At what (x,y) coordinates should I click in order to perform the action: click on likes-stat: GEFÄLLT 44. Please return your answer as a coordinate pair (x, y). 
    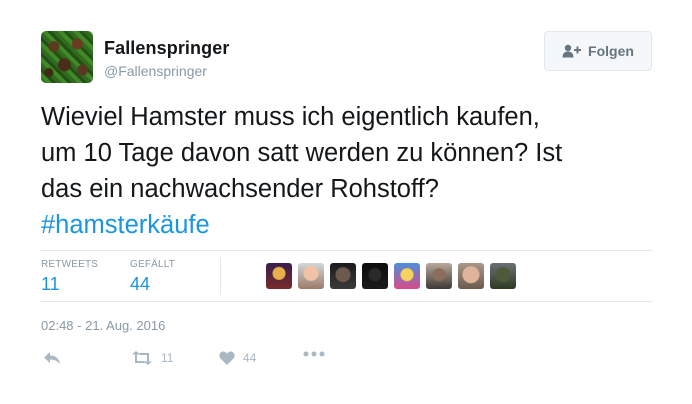
    Looking at the image, I should click on (152, 277).